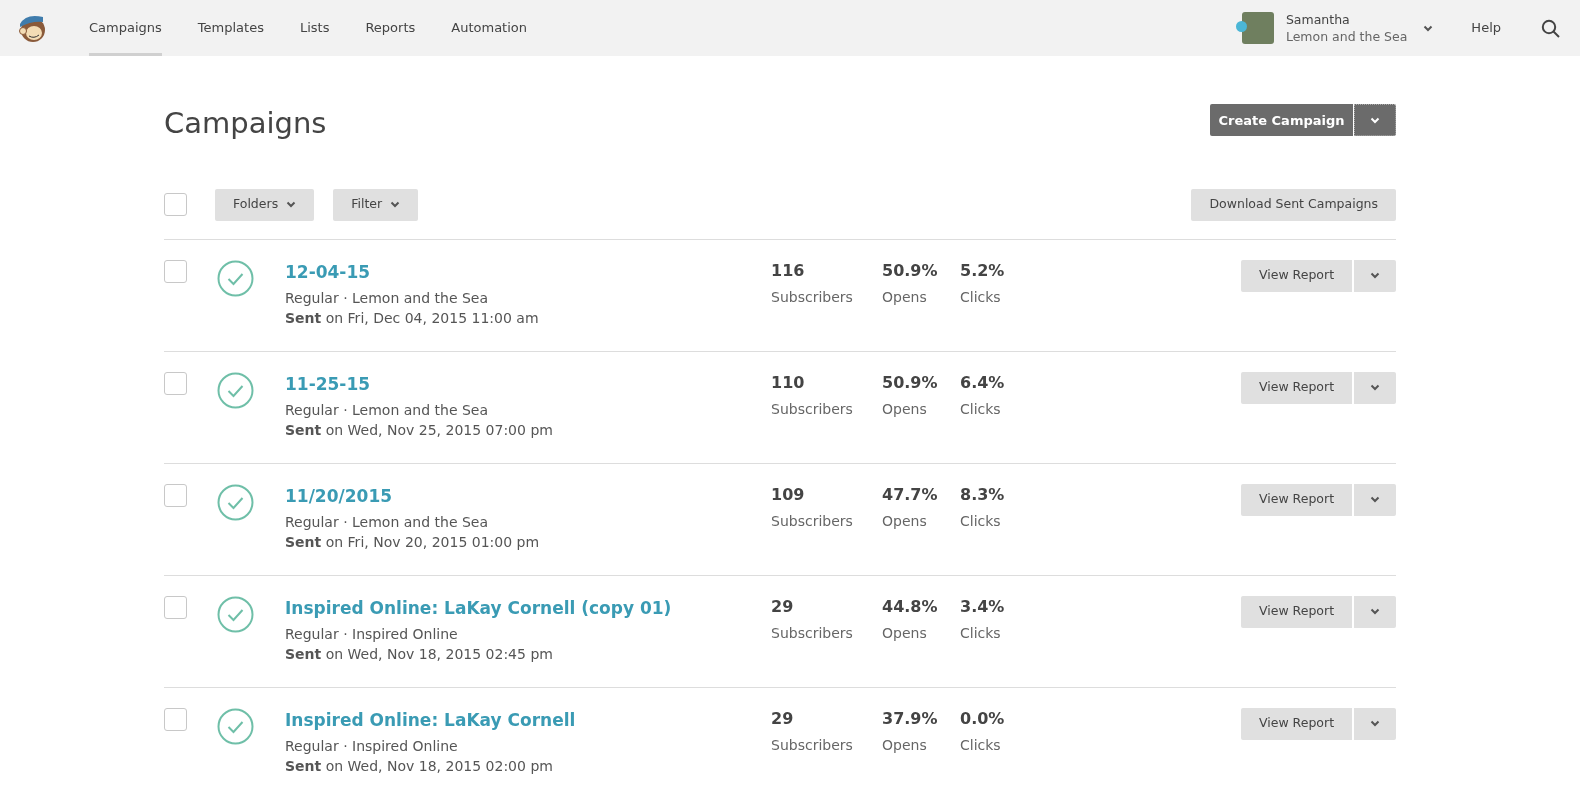 The width and height of the screenshot is (1580, 805). Describe the element at coordinates (1550, 28) in the screenshot. I see `search-icon` at that location.